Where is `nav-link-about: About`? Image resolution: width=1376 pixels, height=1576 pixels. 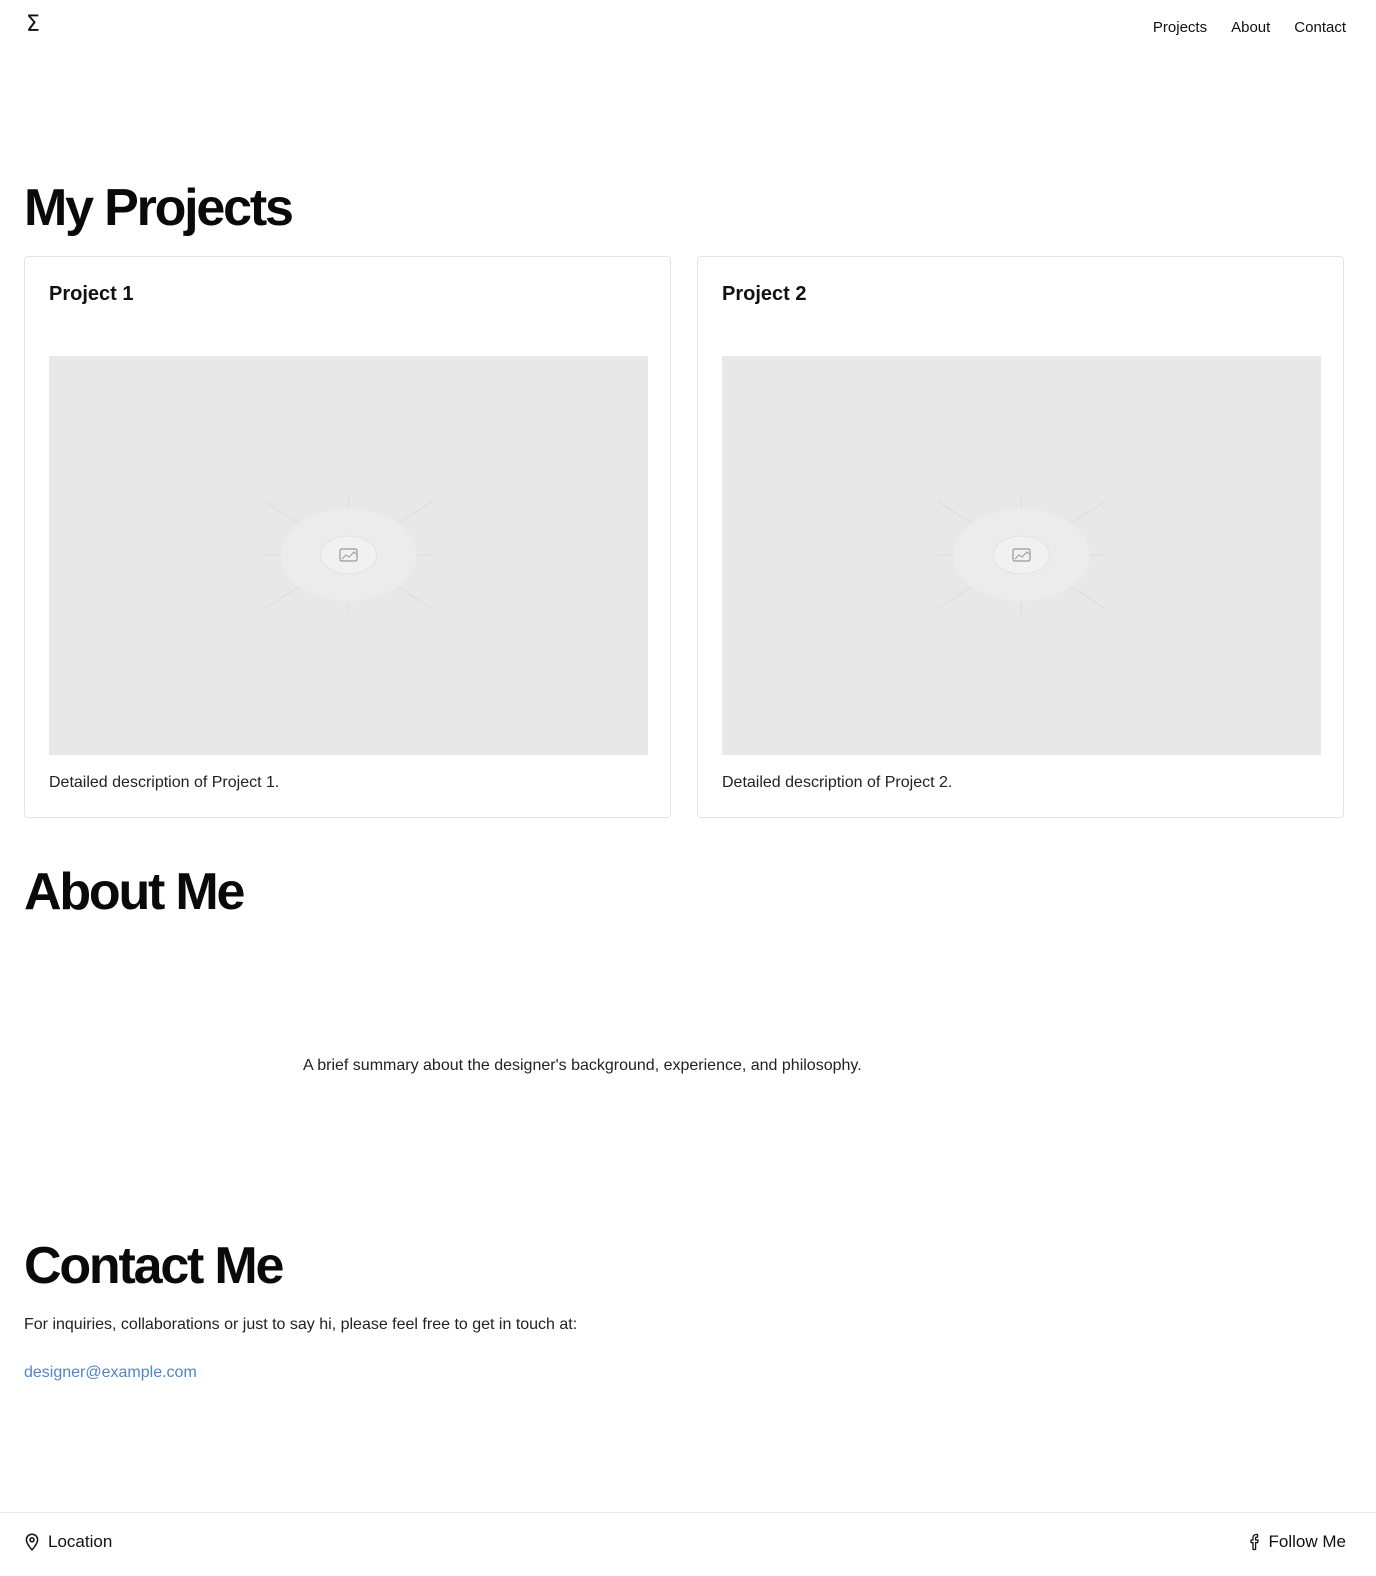 nav-link-about: About is located at coordinates (1250, 27).